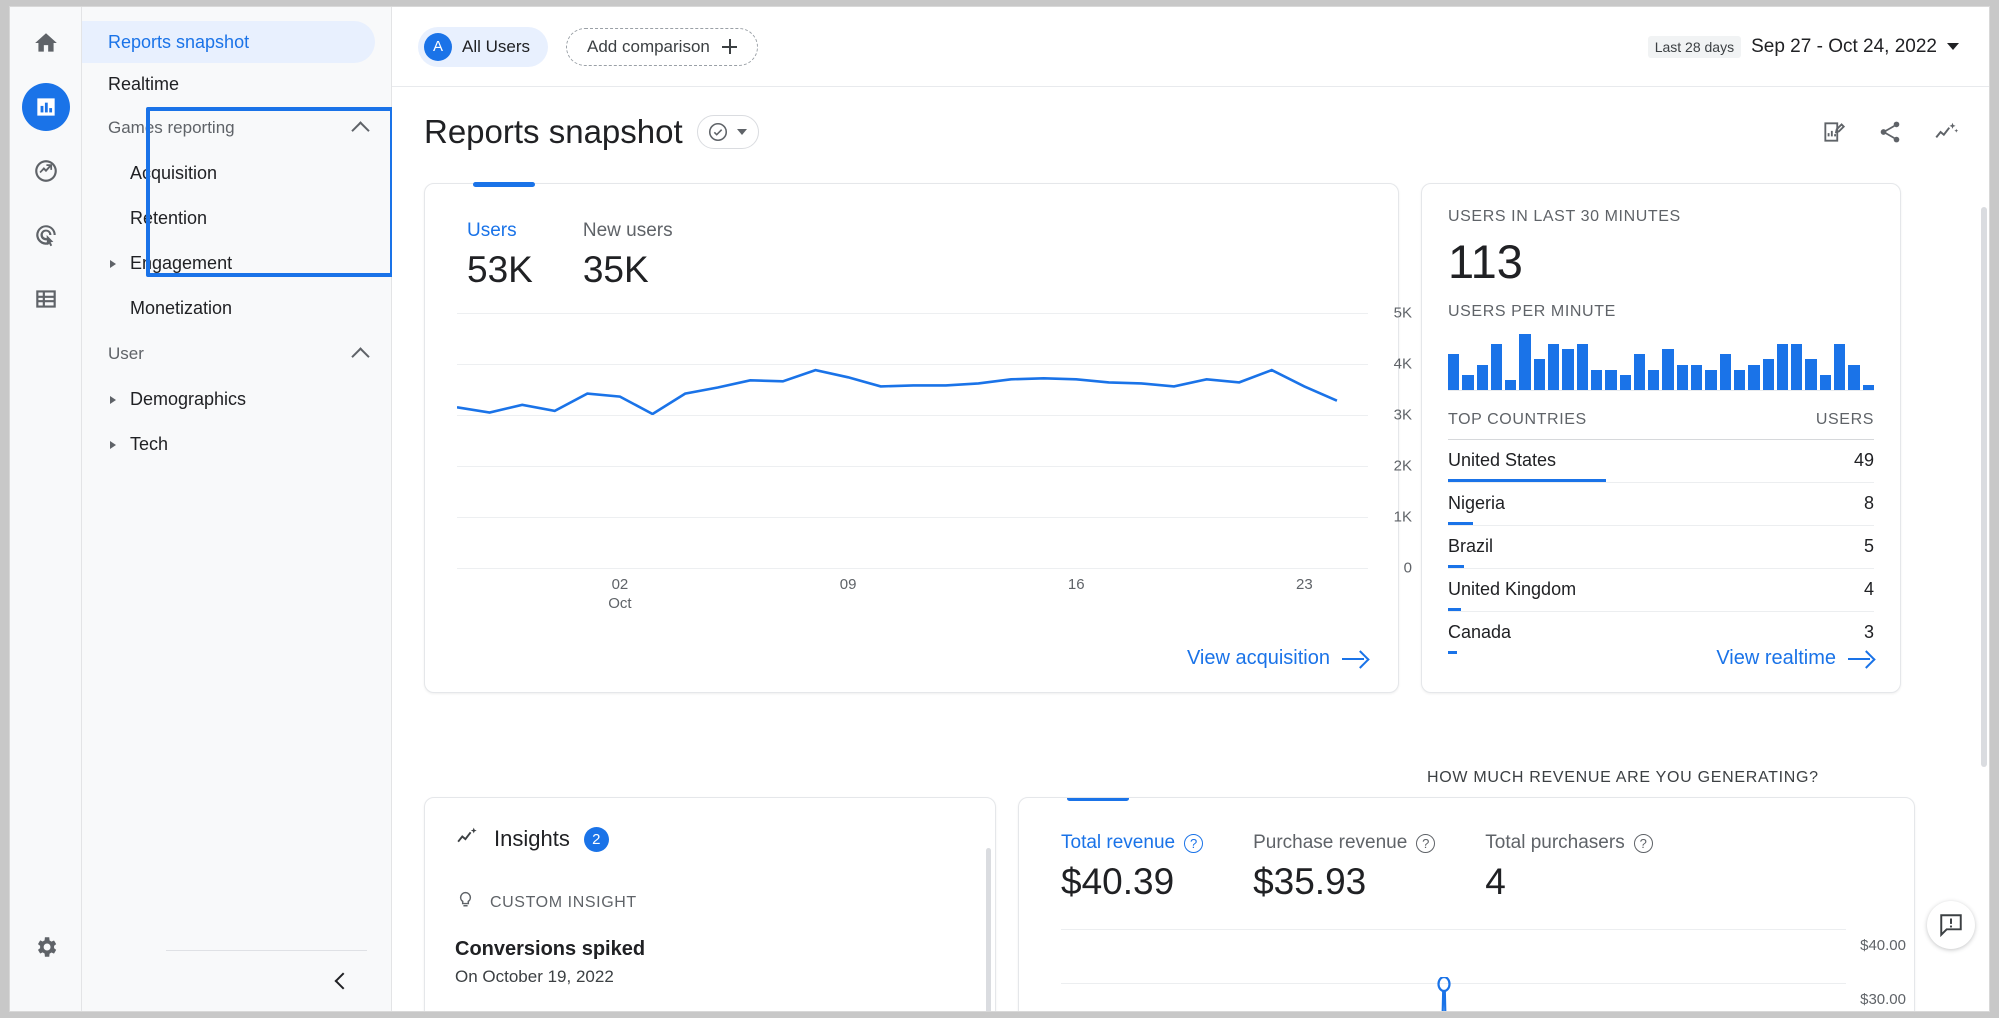 The height and width of the screenshot is (1018, 1999). I want to click on view-realtime-link: View realtime, so click(1795, 658).